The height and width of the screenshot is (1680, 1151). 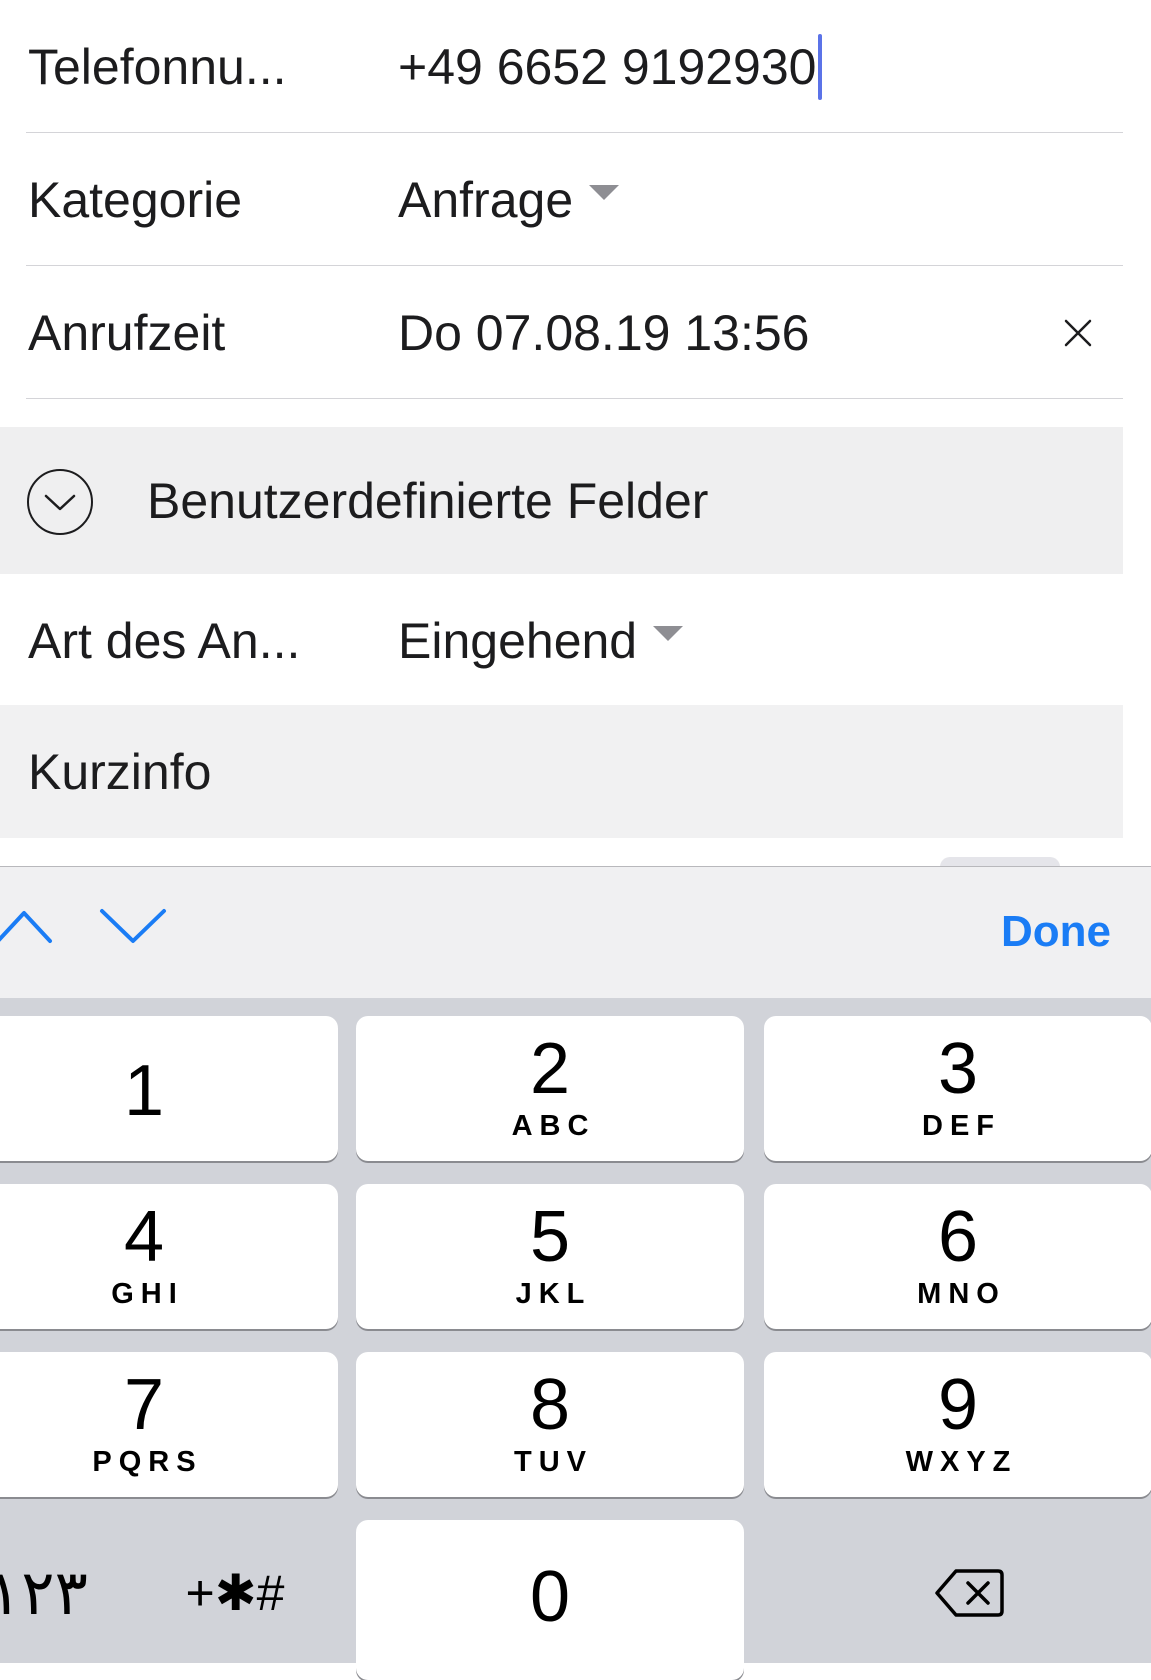 What do you see at coordinates (135, 199) in the screenshot?
I see `category-label: Kategorie` at bounding box center [135, 199].